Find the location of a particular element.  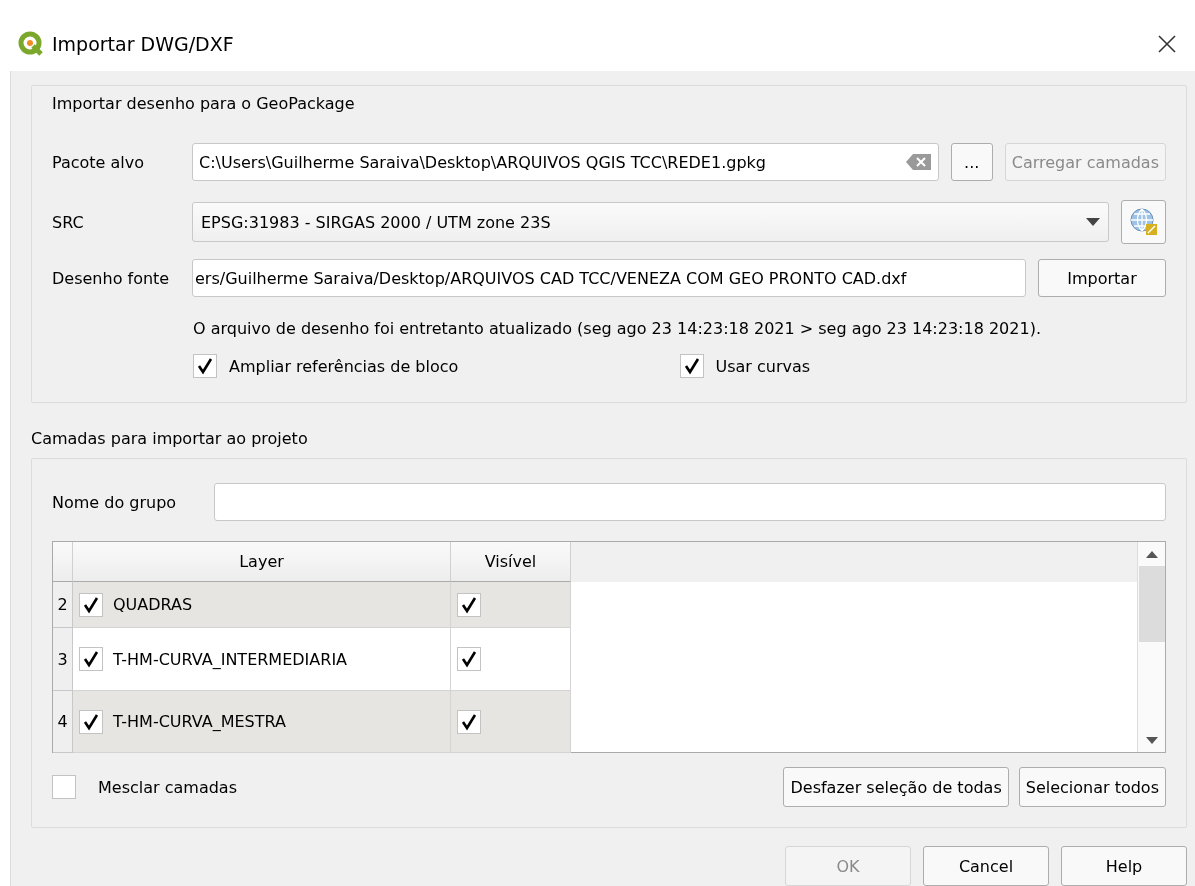

row-number: 3 is located at coordinates (63, 659).